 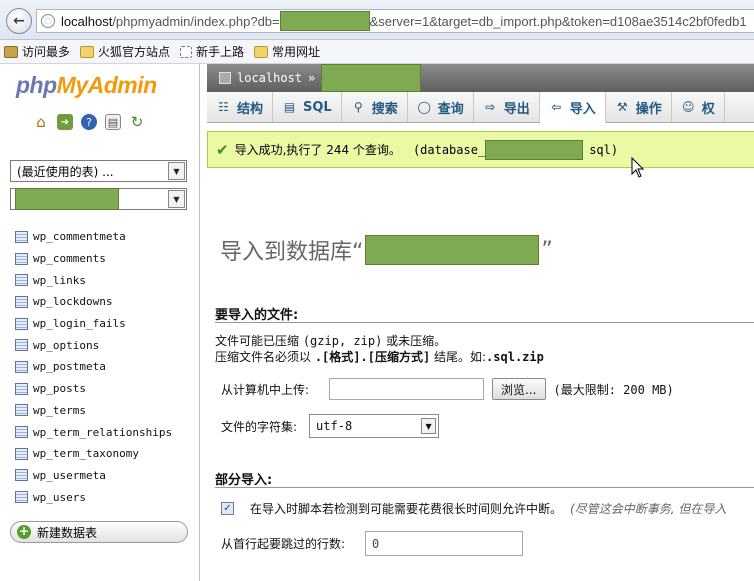 I want to click on charset-select: utf-8 ▼, so click(x=374, y=426).